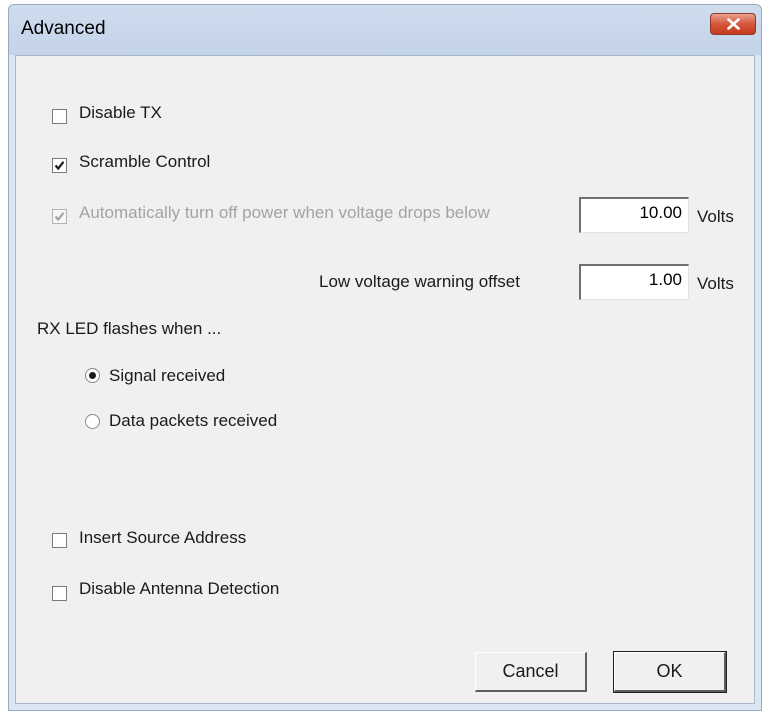  What do you see at coordinates (59, 593) in the screenshot?
I see `disable-antenna-detection-checkbox` at bounding box center [59, 593].